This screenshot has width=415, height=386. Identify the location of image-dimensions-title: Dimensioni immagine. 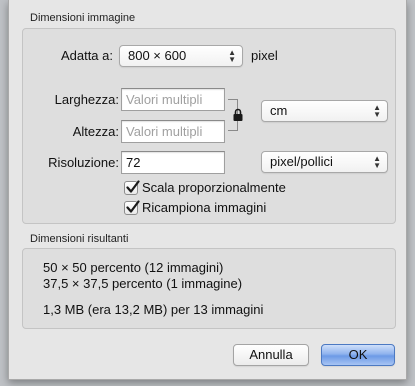
(83, 18).